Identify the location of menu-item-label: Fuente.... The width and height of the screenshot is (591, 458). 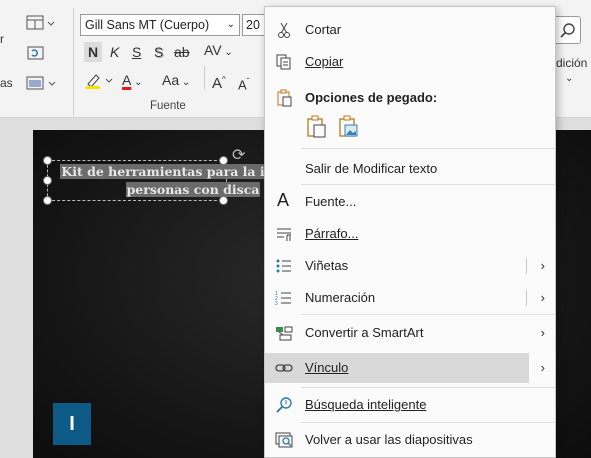
(331, 201).